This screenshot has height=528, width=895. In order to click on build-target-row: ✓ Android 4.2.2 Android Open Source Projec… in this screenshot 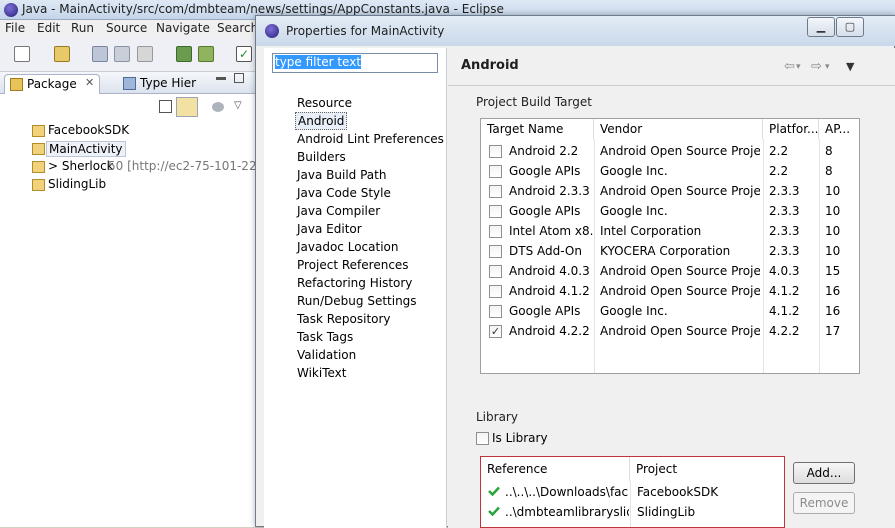, I will do `click(670, 331)`.